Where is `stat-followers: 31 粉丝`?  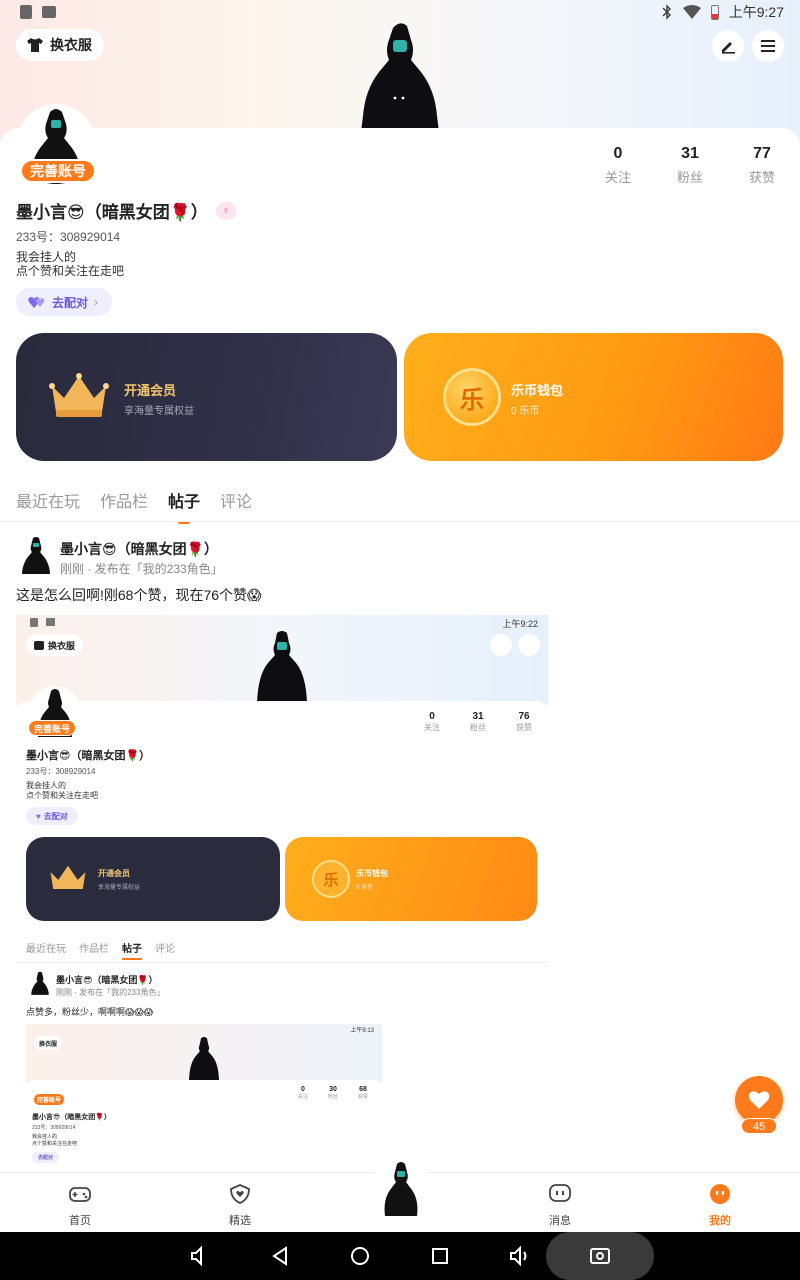
stat-followers: 31 粉丝 is located at coordinates (690, 165).